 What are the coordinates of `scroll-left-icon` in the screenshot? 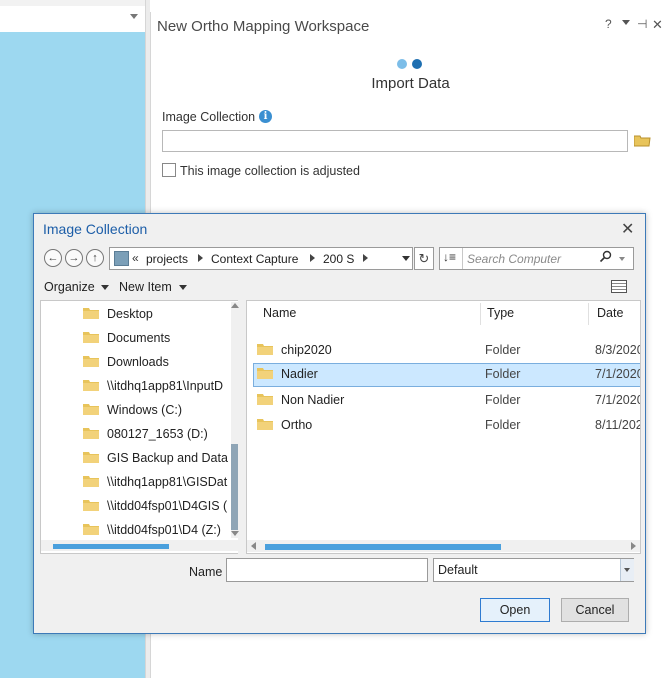 It's located at (253, 546).